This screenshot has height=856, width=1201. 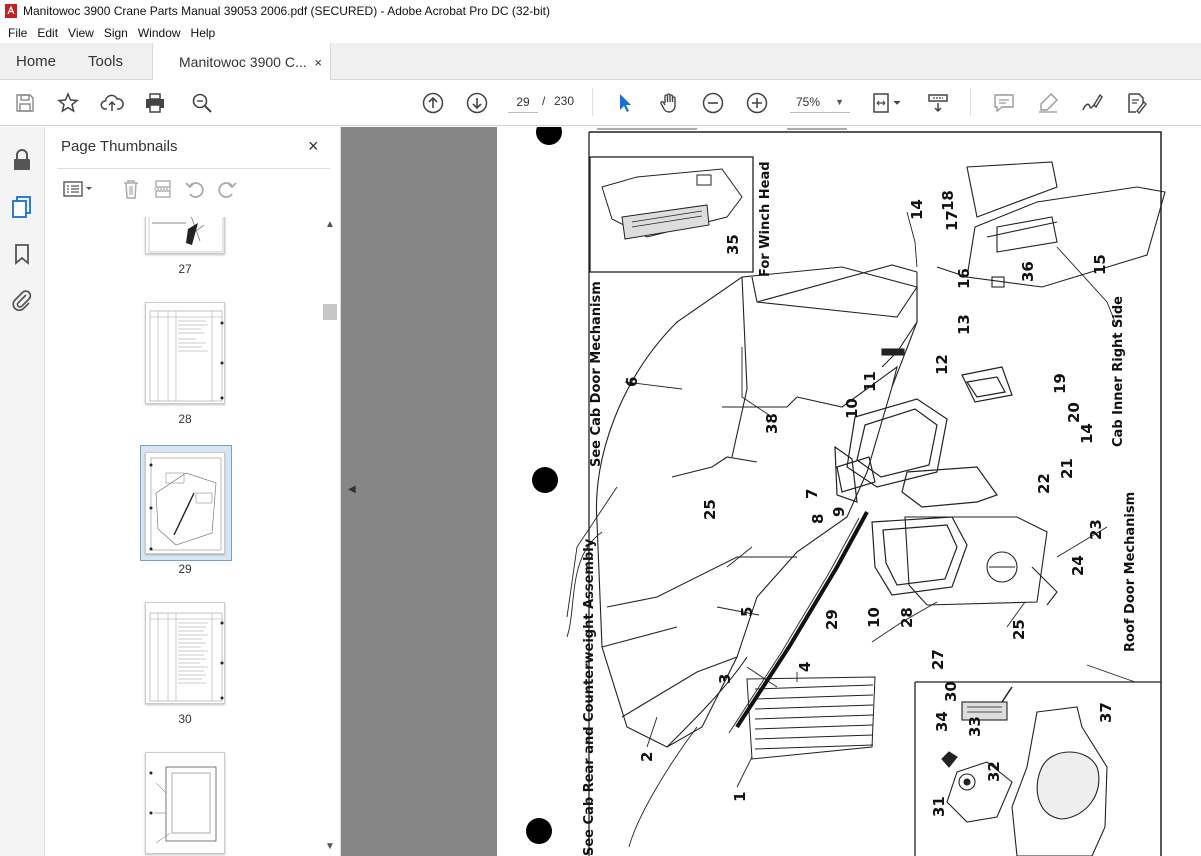 What do you see at coordinates (647, 757) in the screenshot?
I see `callout-2: 2` at bounding box center [647, 757].